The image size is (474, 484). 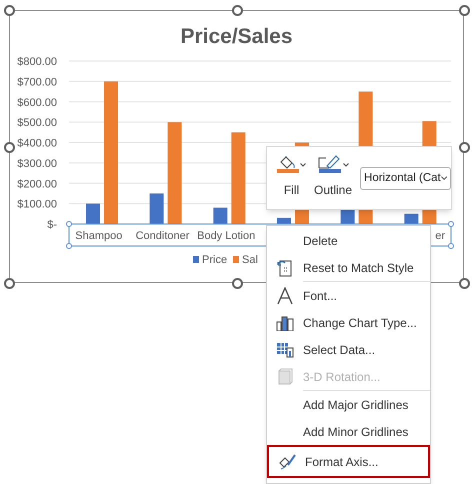 I want to click on y-axis-label: $700.00, so click(x=37, y=82).